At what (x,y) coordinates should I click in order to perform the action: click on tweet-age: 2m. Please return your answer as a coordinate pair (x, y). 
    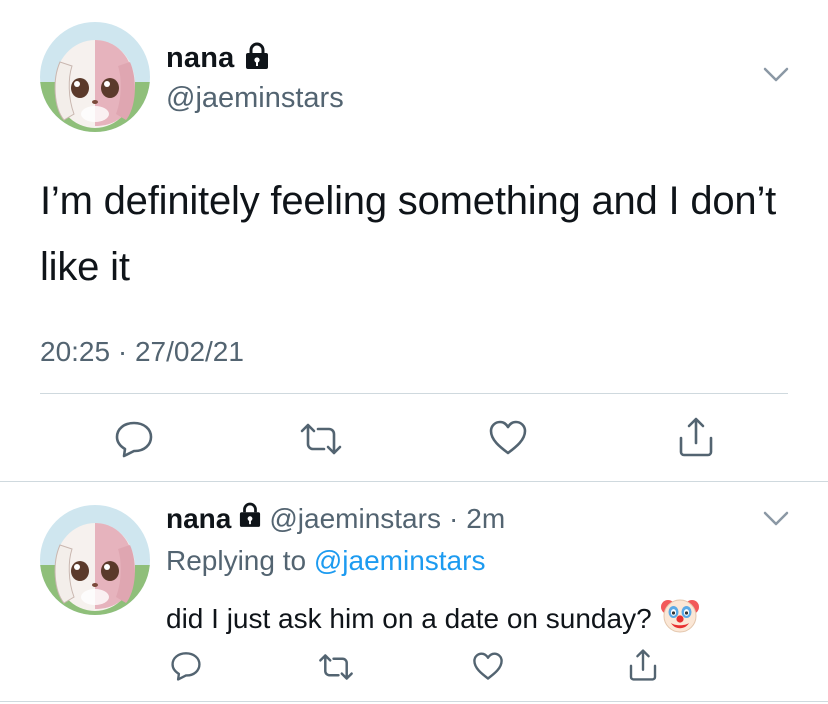
    Looking at the image, I should click on (485, 519).